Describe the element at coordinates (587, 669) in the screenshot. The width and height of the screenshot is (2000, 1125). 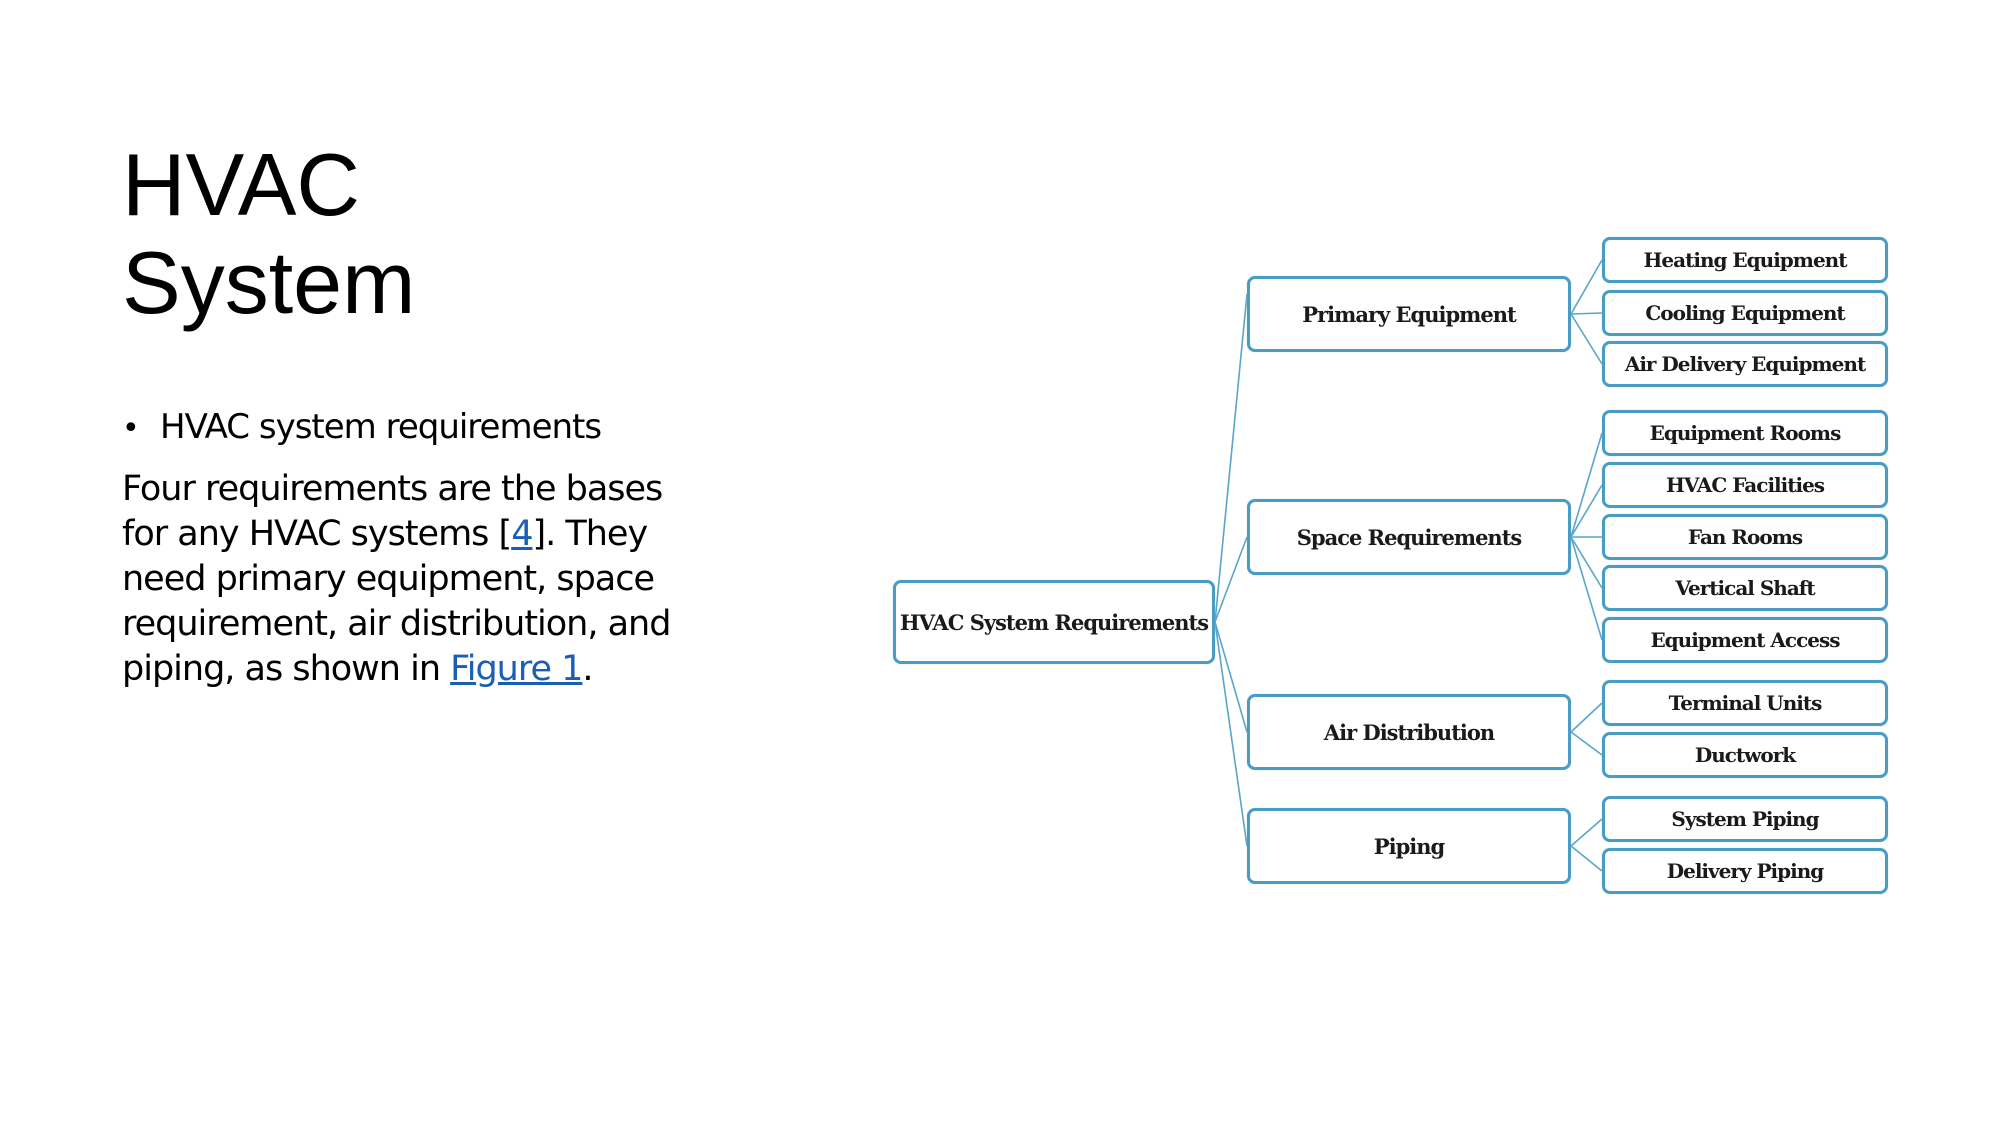
I see `paragraph-text-3: .` at that location.